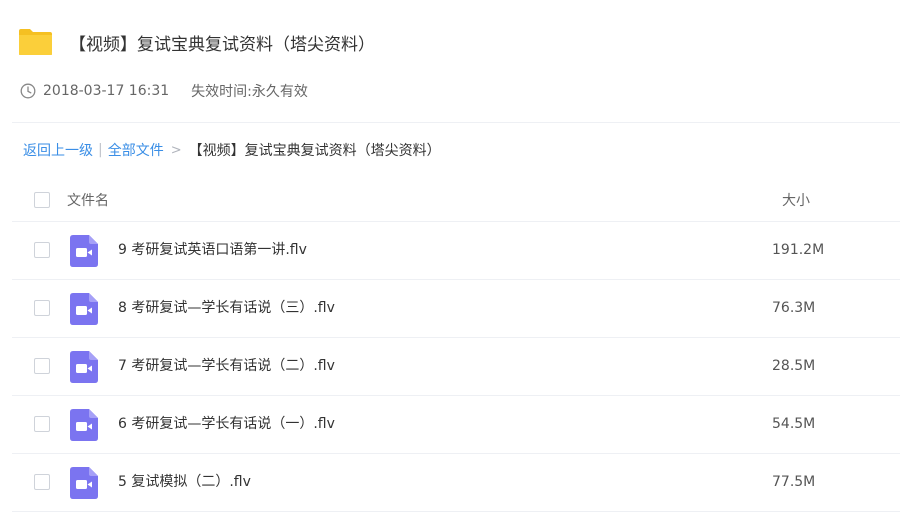 This screenshot has height=523, width=900. Describe the element at coordinates (798, 250) in the screenshot. I see `file-size: 191.2M` at that location.